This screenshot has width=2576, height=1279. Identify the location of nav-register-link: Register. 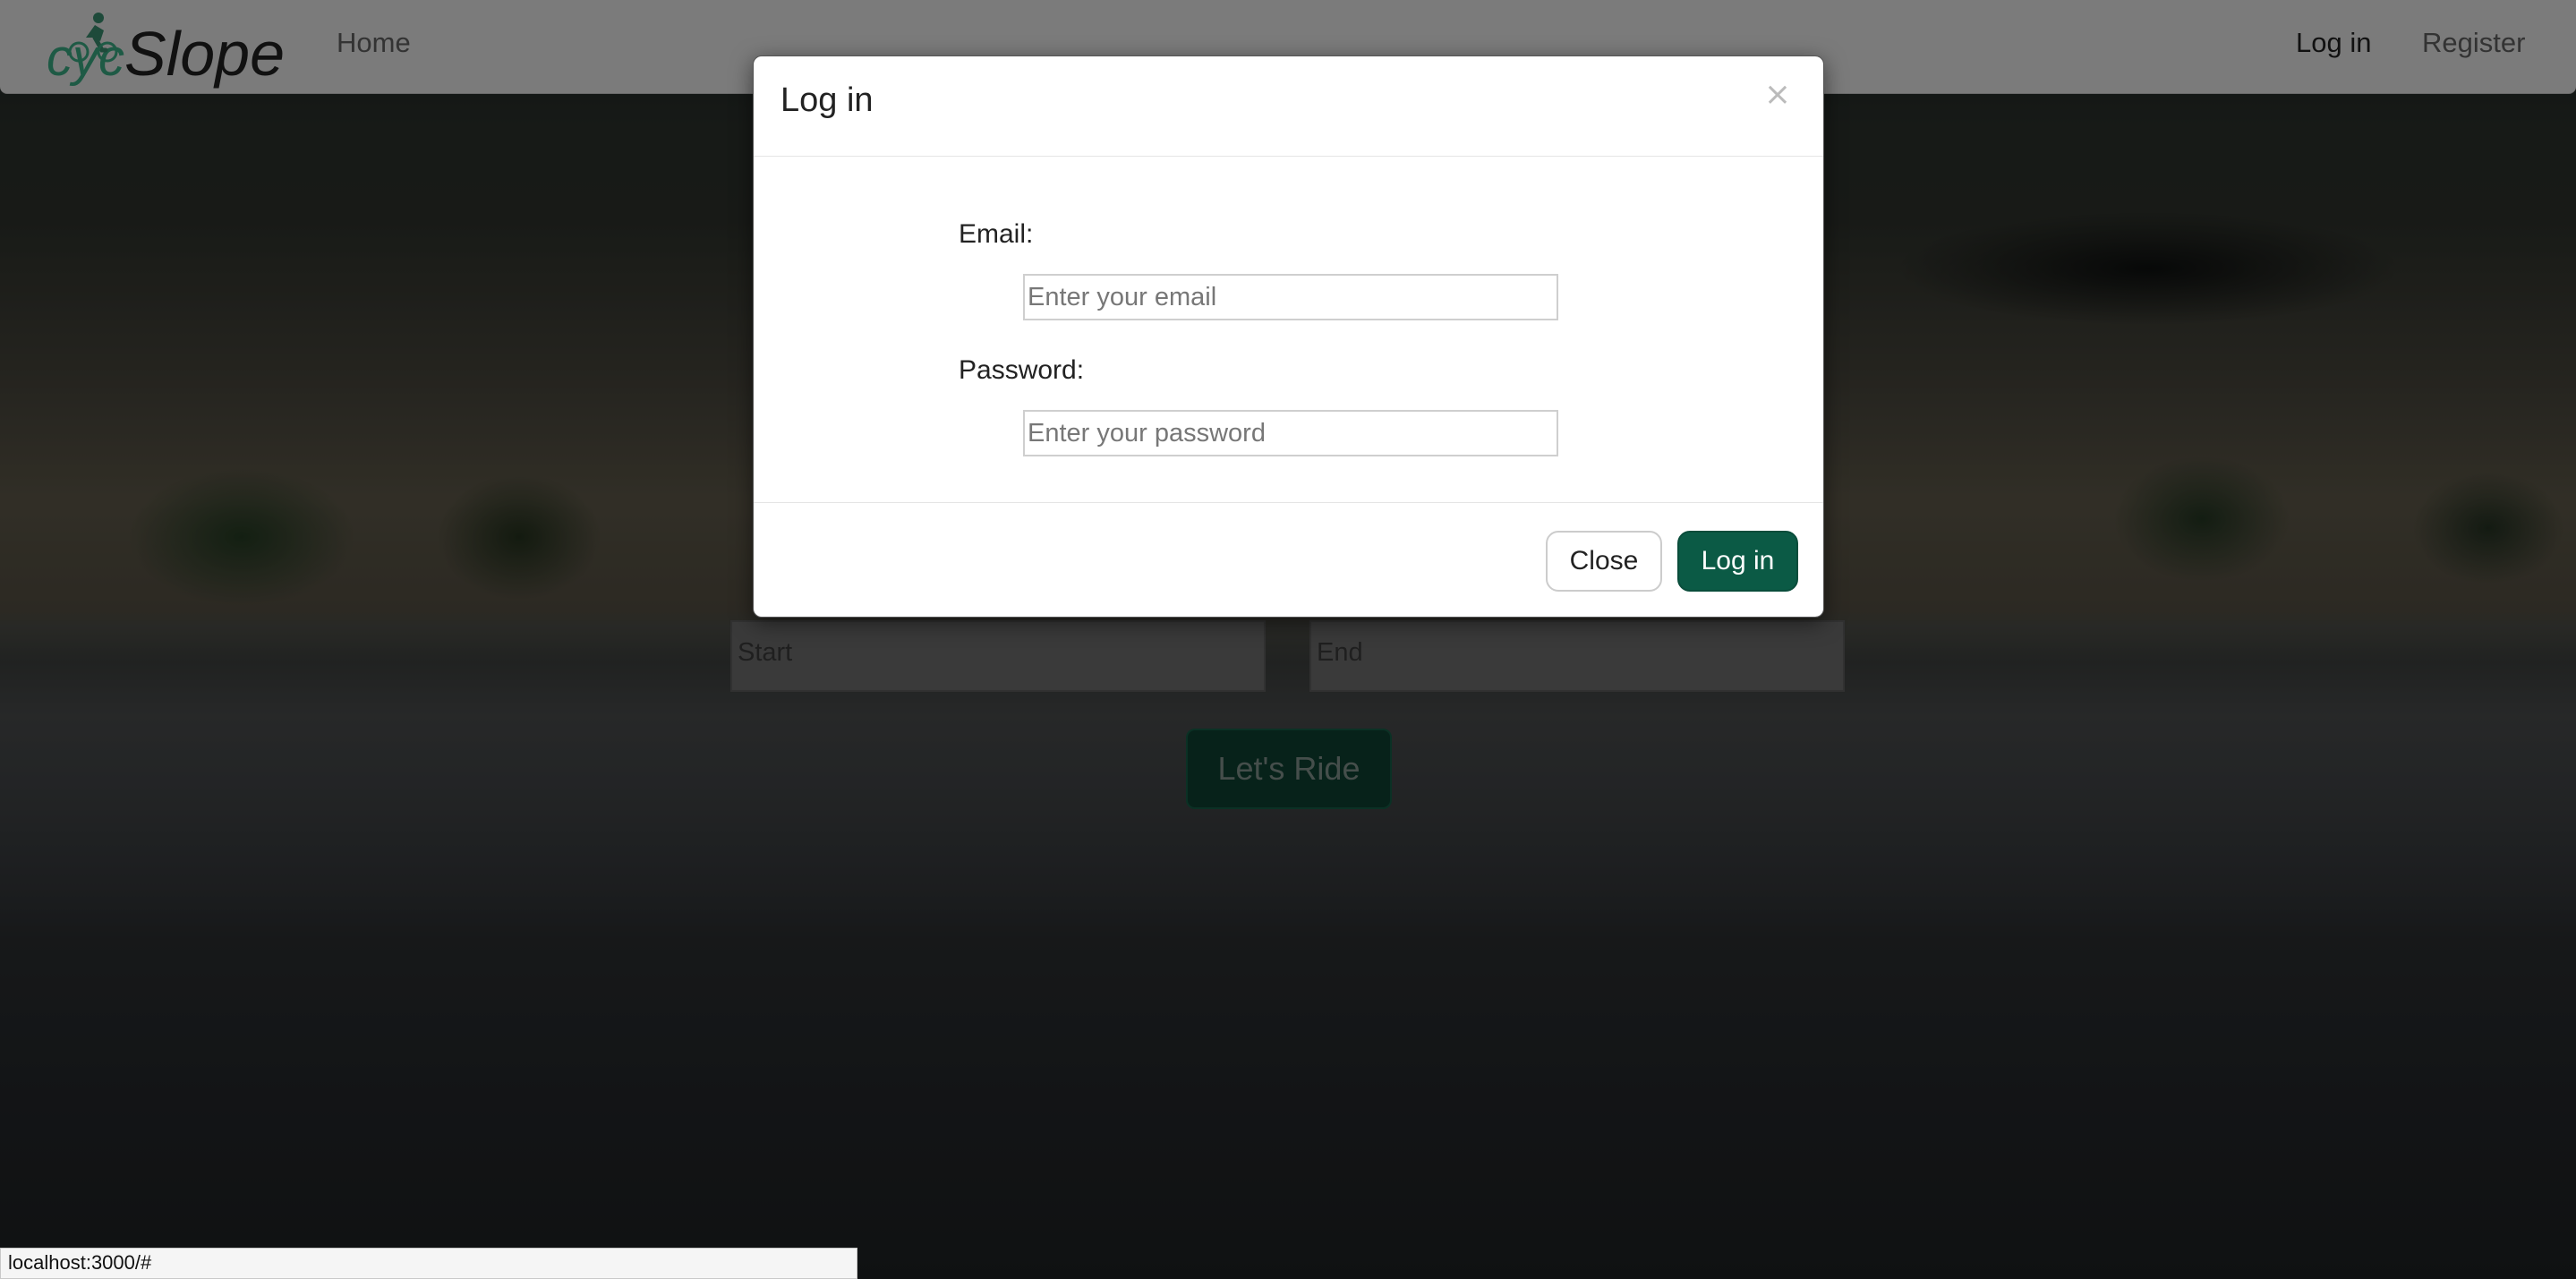
(2473, 43).